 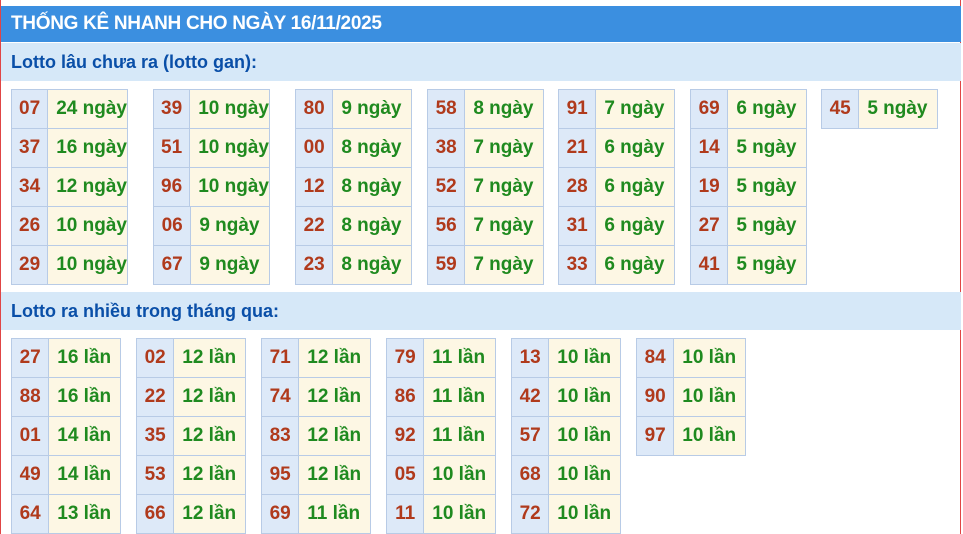 What do you see at coordinates (281, 514) in the screenshot?
I see `lotto-number: 69` at bounding box center [281, 514].